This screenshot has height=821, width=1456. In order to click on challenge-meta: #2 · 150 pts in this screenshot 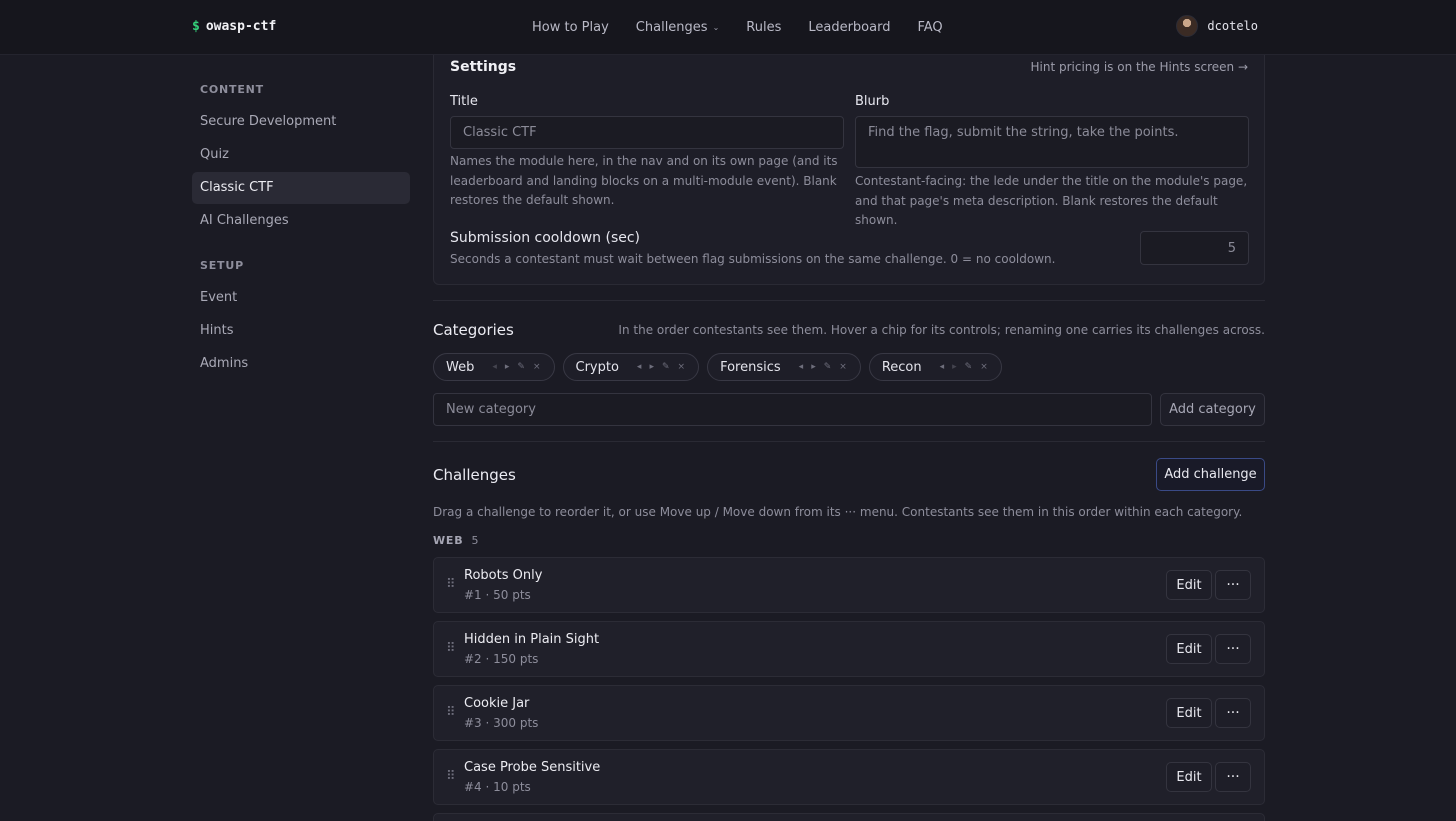, I will do `click(501, 659)`.